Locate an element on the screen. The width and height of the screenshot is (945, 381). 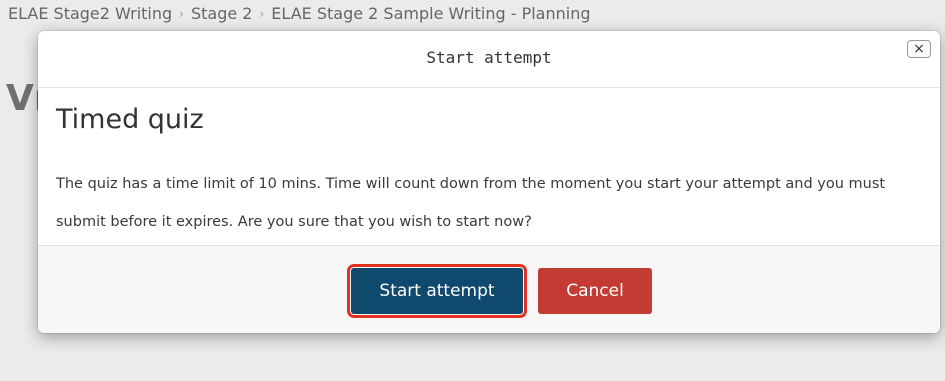
dialog-header: Start attempt × is located at coordinates (489, 59).